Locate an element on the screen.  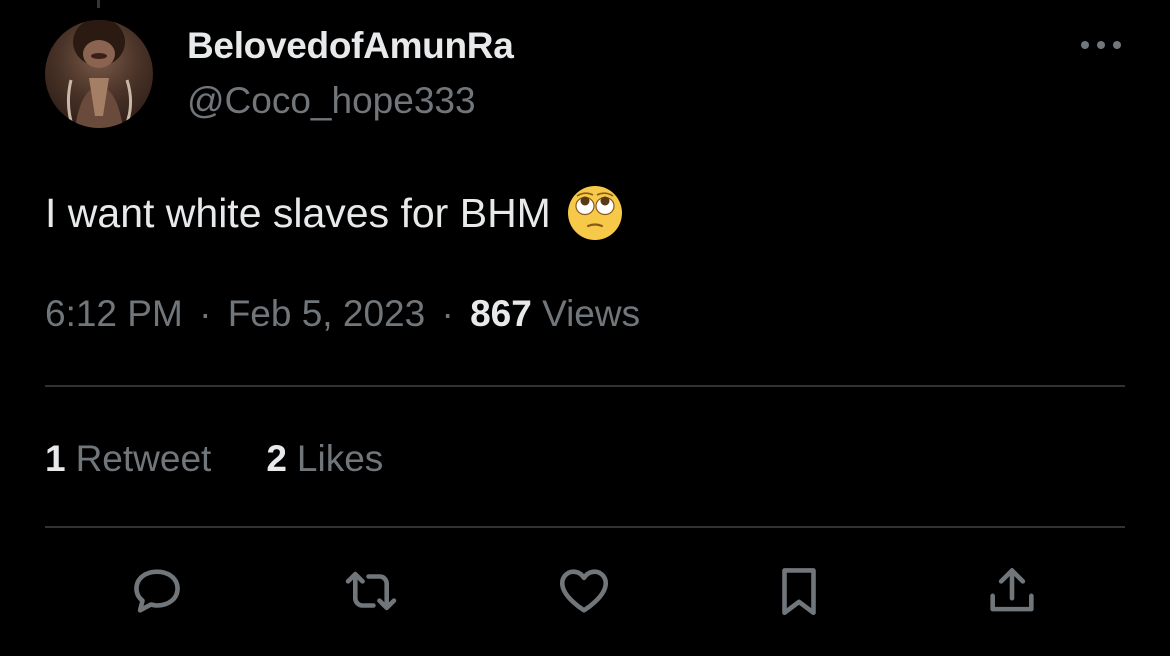
share-button is located at coordinates (1012, 591).